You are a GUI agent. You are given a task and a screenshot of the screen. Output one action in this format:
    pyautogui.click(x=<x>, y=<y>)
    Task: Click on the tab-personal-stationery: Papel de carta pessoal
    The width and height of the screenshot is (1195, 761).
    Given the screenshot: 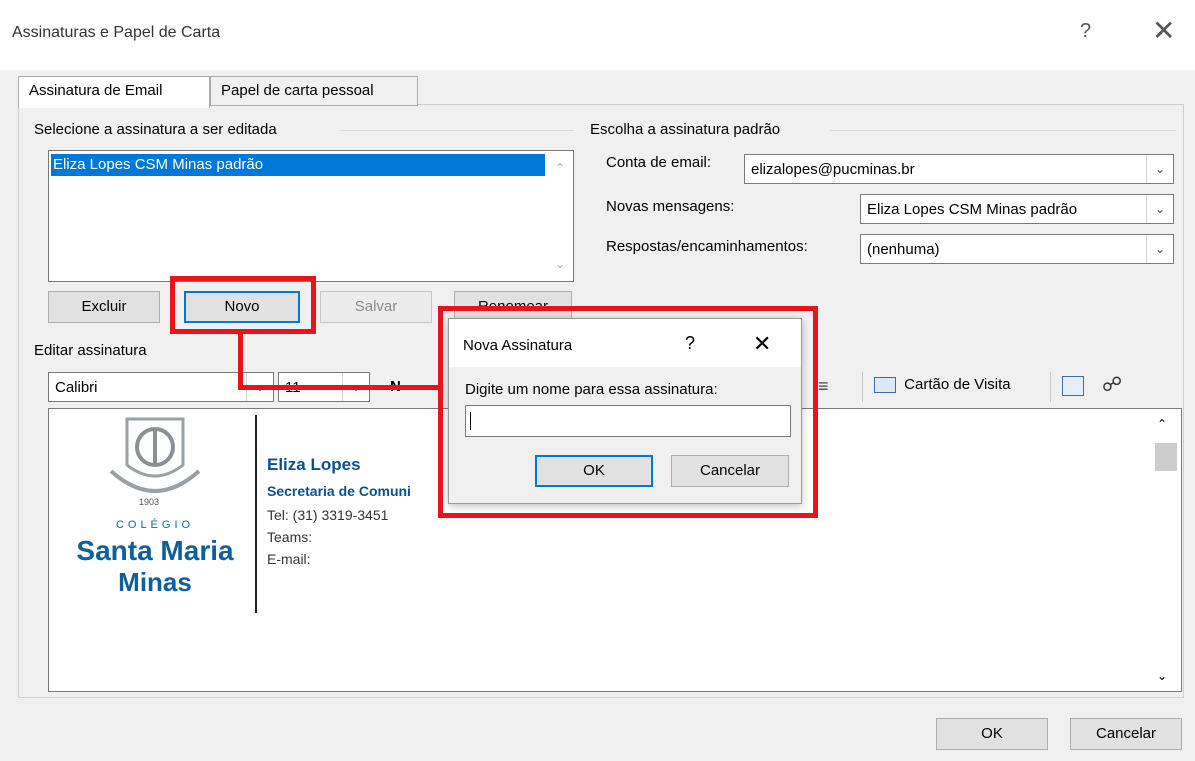 What is the action you would take?
    pyautogui.click(x=314, y=91)
    